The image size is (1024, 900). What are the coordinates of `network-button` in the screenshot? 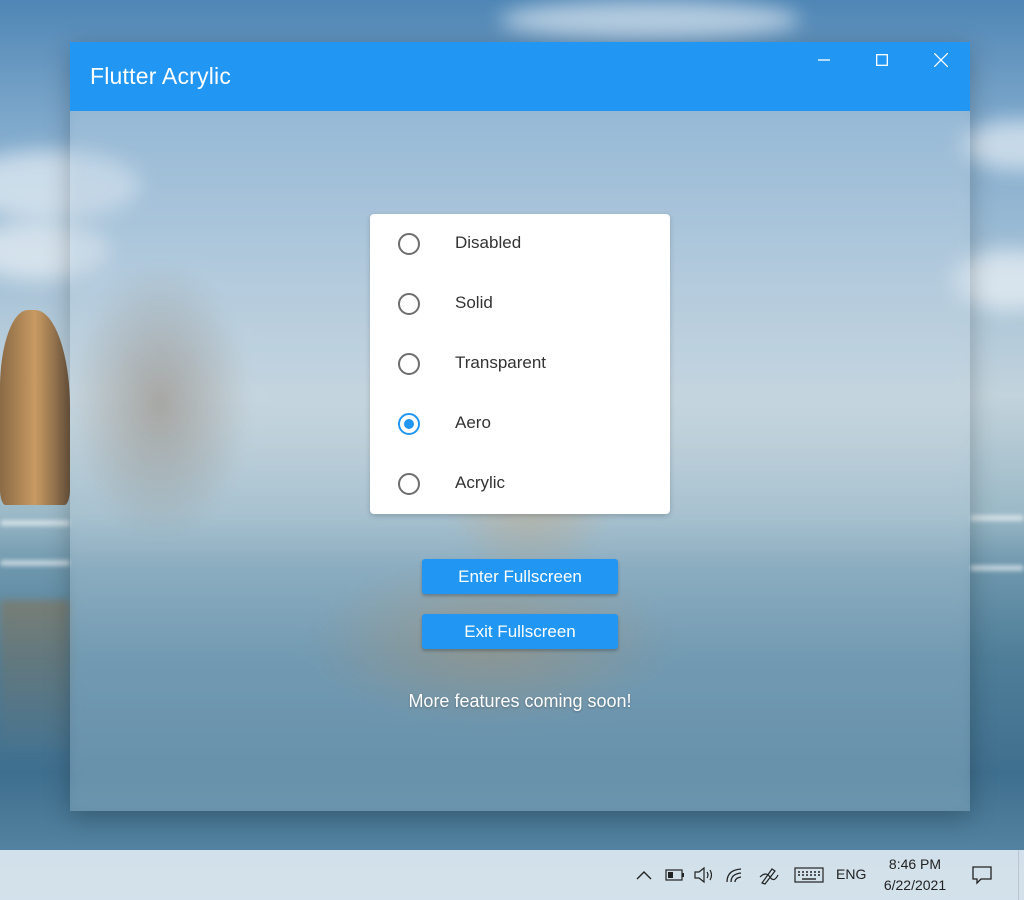 It's located at (735, 875).